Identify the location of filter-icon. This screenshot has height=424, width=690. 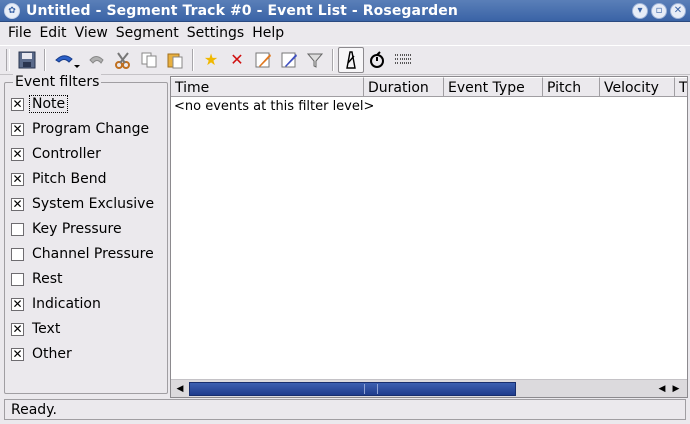
(315, 60).